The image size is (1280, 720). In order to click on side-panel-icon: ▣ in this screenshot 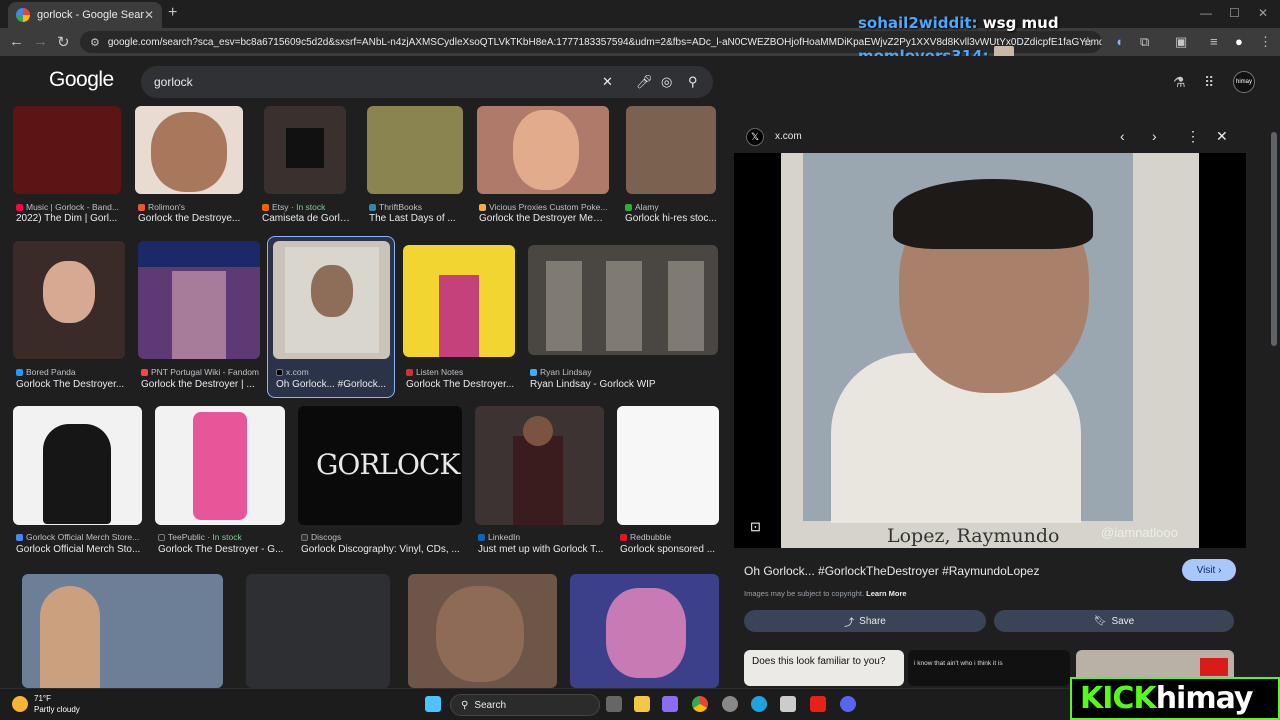, I will do `click(1181, 42)`.